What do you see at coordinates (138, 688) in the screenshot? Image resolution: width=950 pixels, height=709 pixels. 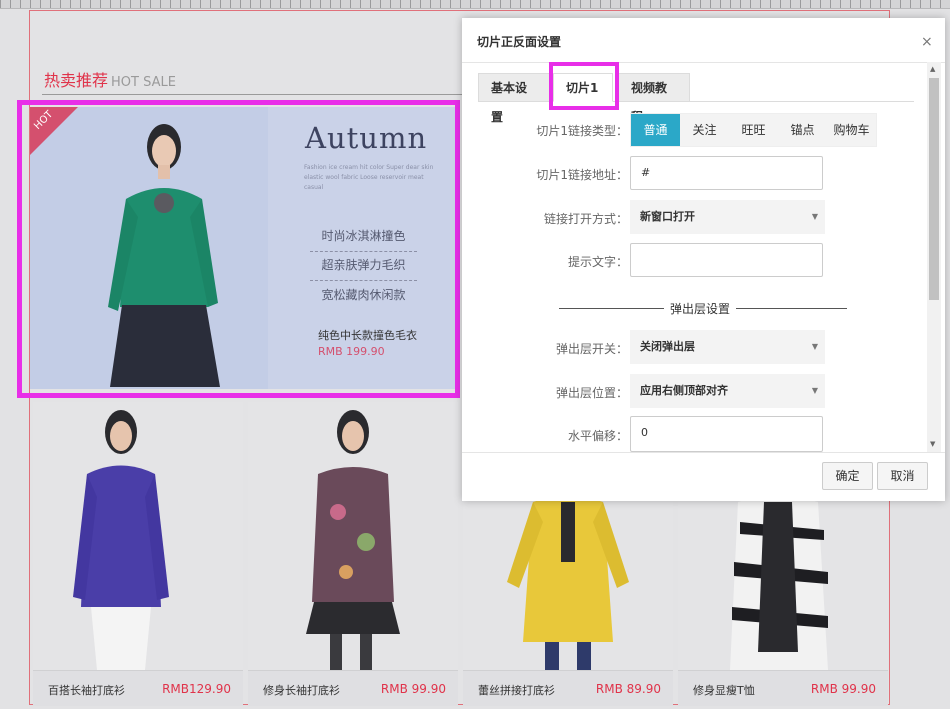 I see `product-footer: 百搭长袖打底衫 RMB129.90` at bounding box center [138, 688].